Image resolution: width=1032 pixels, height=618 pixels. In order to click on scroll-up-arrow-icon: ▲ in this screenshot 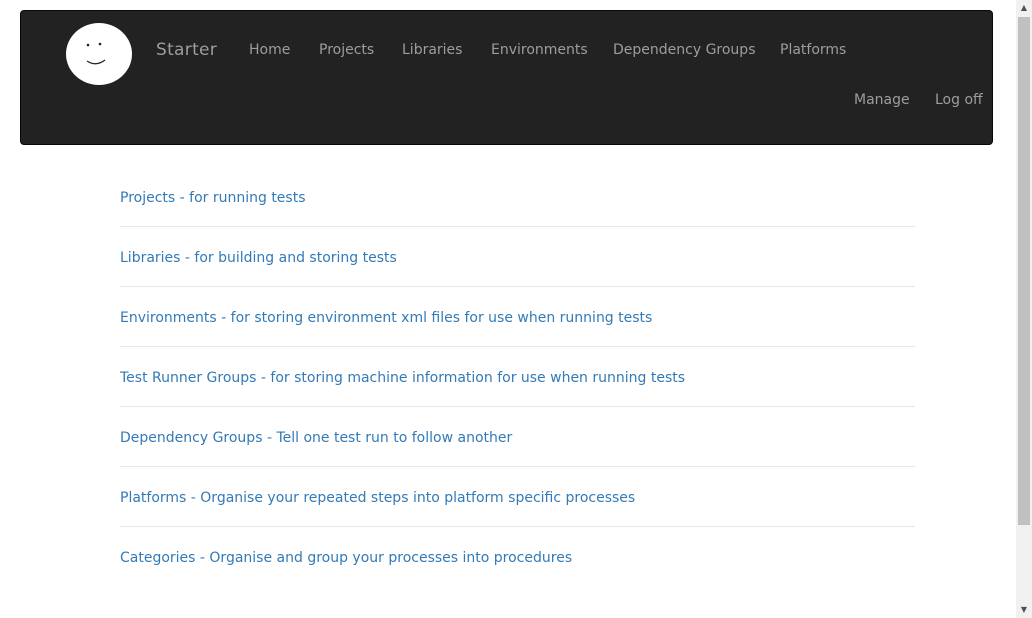, I will do `click(1024, 8)`.